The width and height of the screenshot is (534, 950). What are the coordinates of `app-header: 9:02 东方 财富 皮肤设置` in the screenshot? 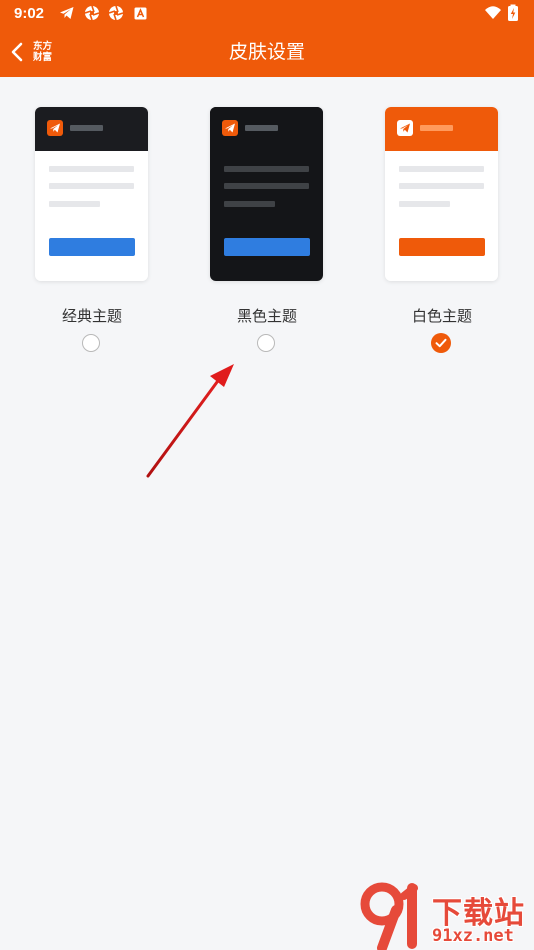 It's located at (267, 38).